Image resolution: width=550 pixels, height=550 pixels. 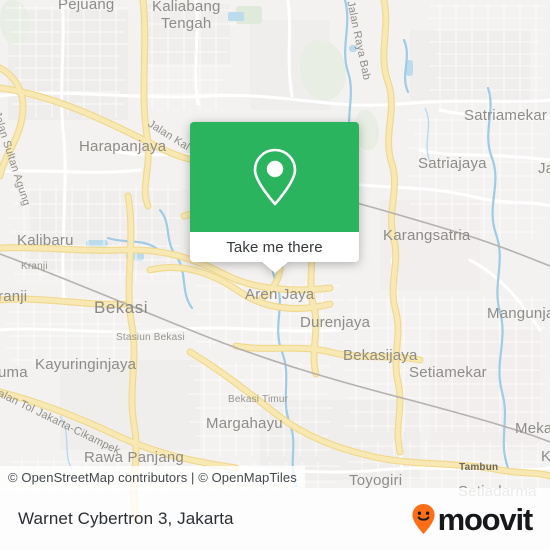 I want to click on map-label: Kranji, so click(x=34, y=266).